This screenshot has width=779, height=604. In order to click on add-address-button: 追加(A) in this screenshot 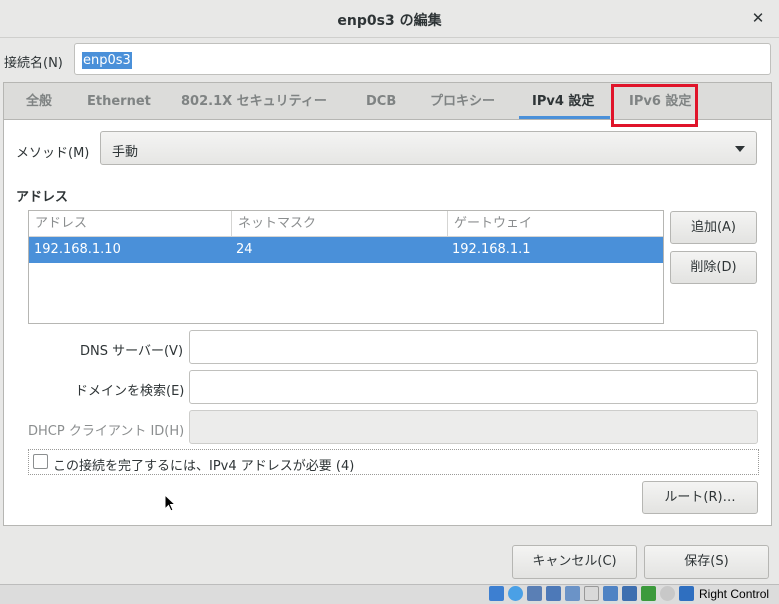, I will do `click(713, 227)`.